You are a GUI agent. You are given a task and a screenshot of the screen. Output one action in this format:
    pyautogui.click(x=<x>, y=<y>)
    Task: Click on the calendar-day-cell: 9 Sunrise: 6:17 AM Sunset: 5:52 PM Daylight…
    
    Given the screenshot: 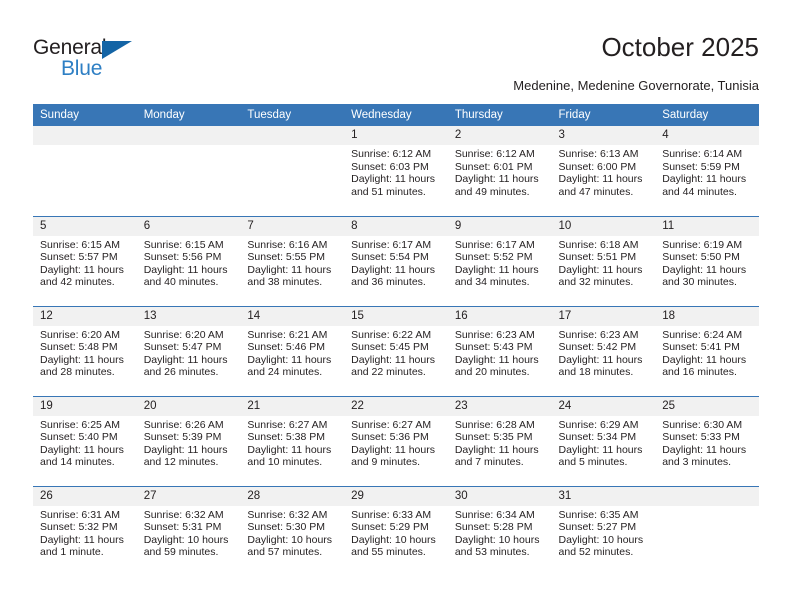 What is the action you would take?
    pyautogui.click(x=499, y=260)
    